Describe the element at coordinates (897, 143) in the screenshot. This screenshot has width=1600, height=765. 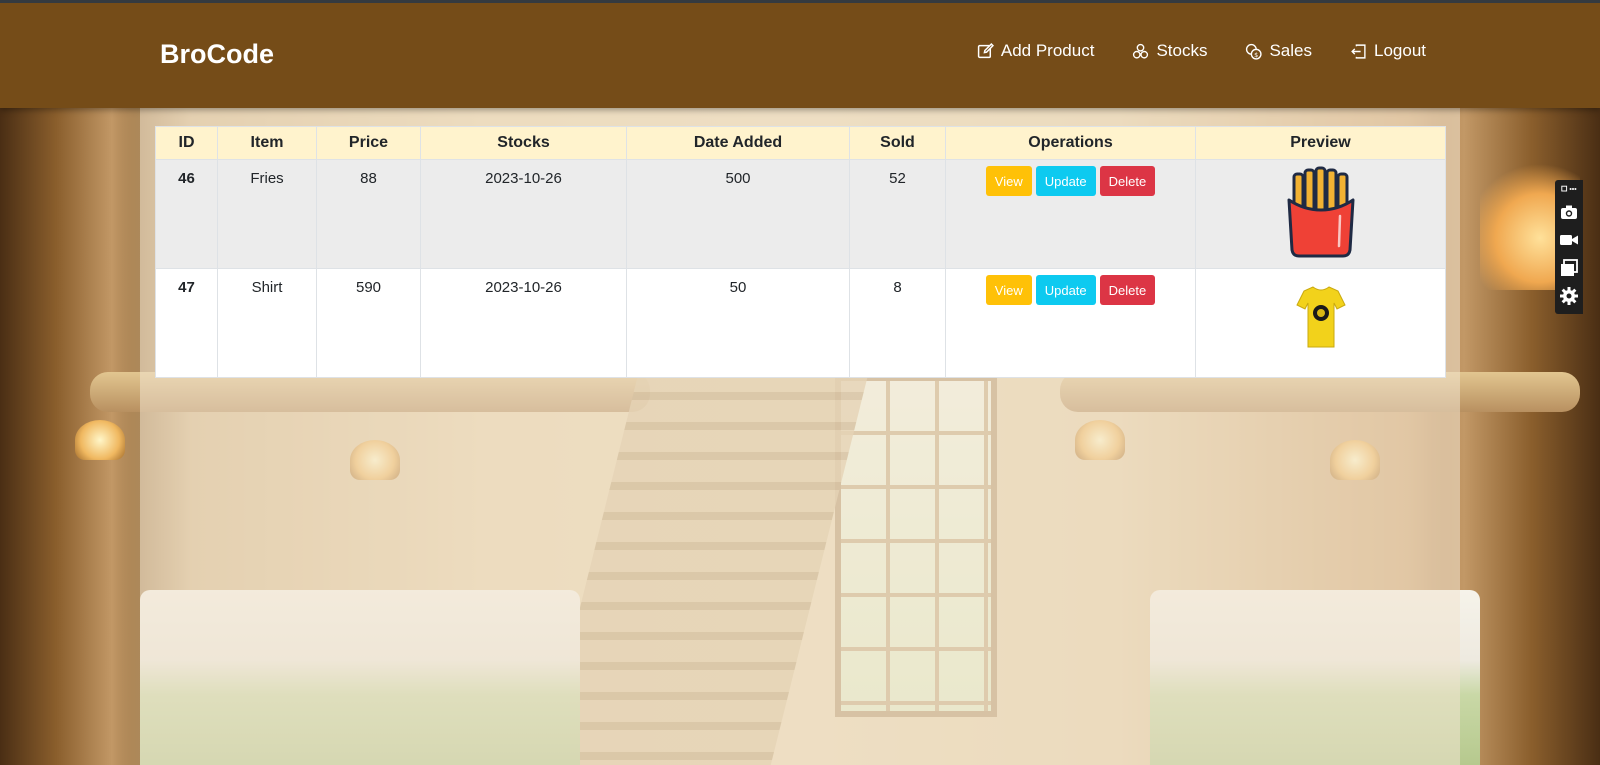
I see `col-header-sold: Sold` at that location.